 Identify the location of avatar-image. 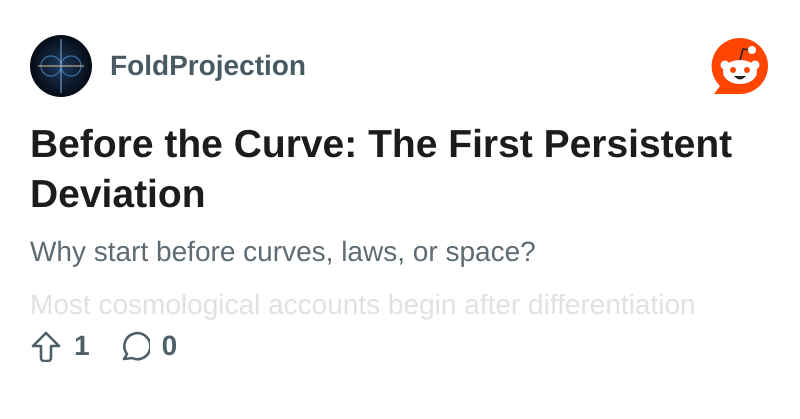
(61, 66).